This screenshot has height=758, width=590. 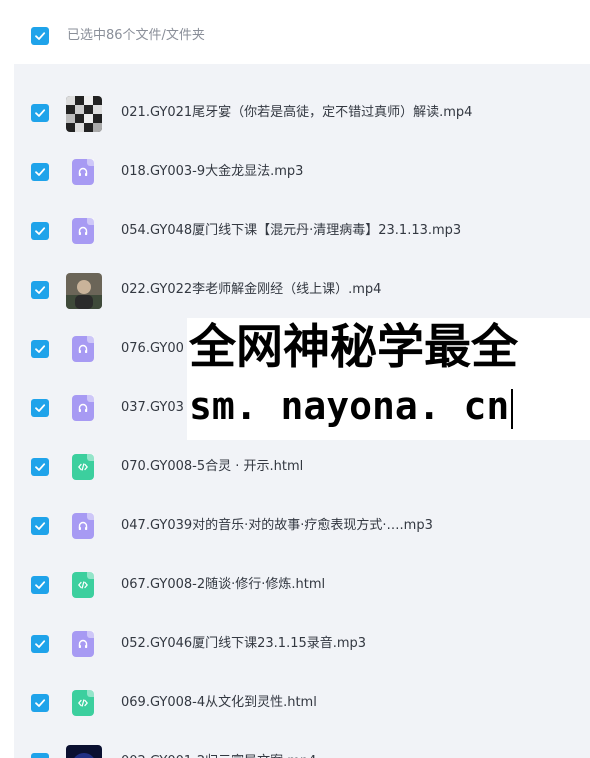 What do you see at coordinates (302, 632) in the screenshot?
I see `file-row: 052.GY046厦门线下课23.1.15录音.mp3` at bounding box center [302, 632].